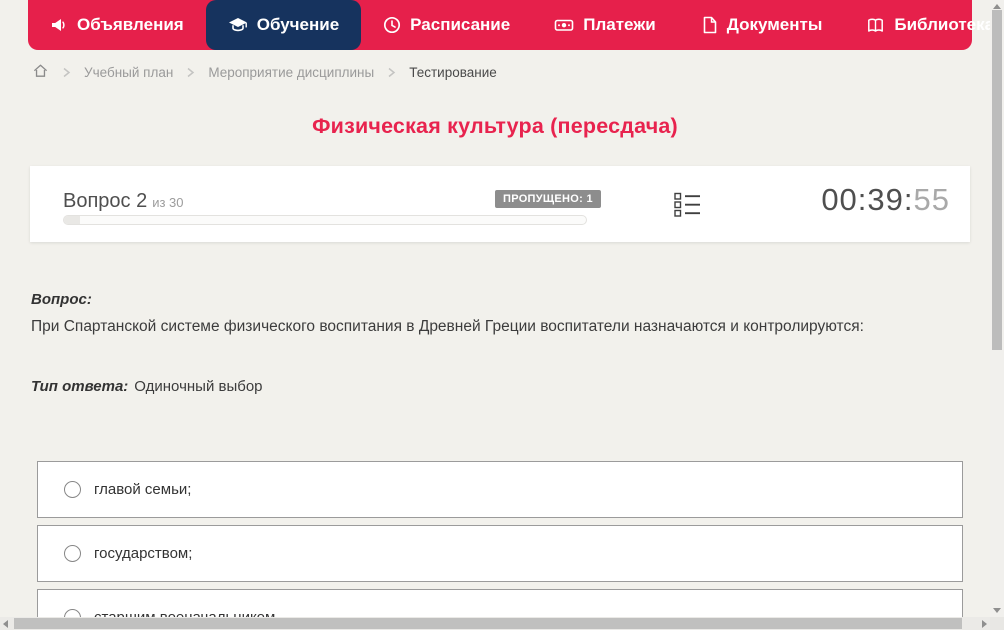 This screenshot has width=1004, height=630. What do you see at coordinates (40, 72) in the screenshot?
I see `home-icon` at bounding box center [40, 72].